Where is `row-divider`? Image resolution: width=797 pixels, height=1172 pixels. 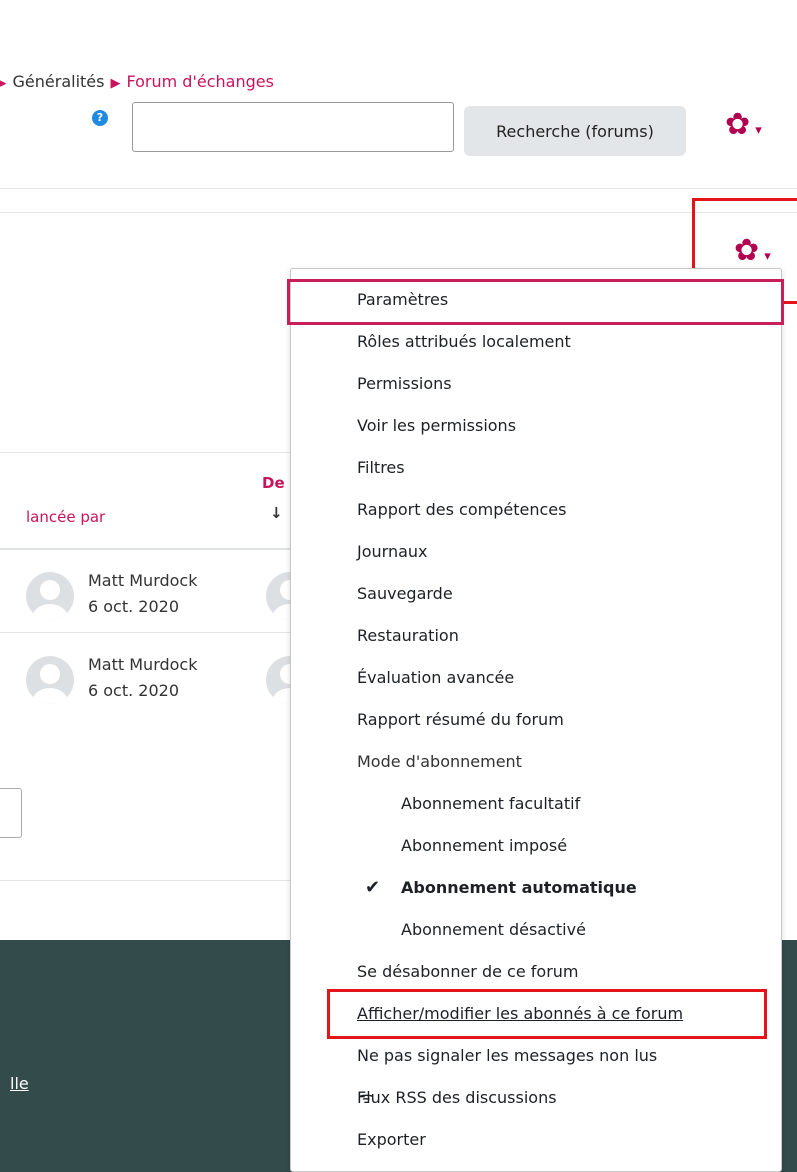
row-divider is located at coordinates (150, 632).